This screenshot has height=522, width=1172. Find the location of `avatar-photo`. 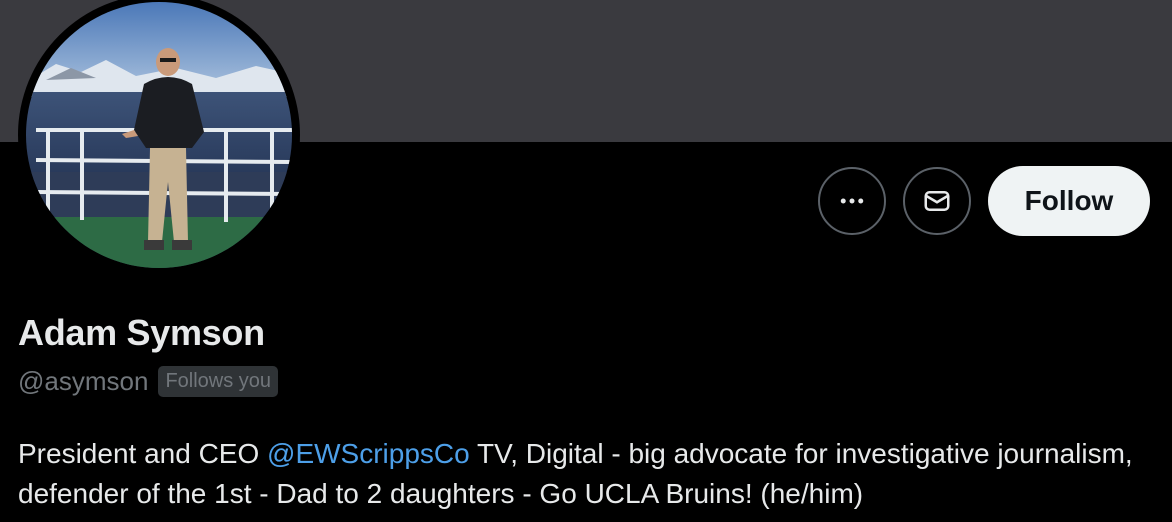

avatar-photo is located at coordinates (159, 135).